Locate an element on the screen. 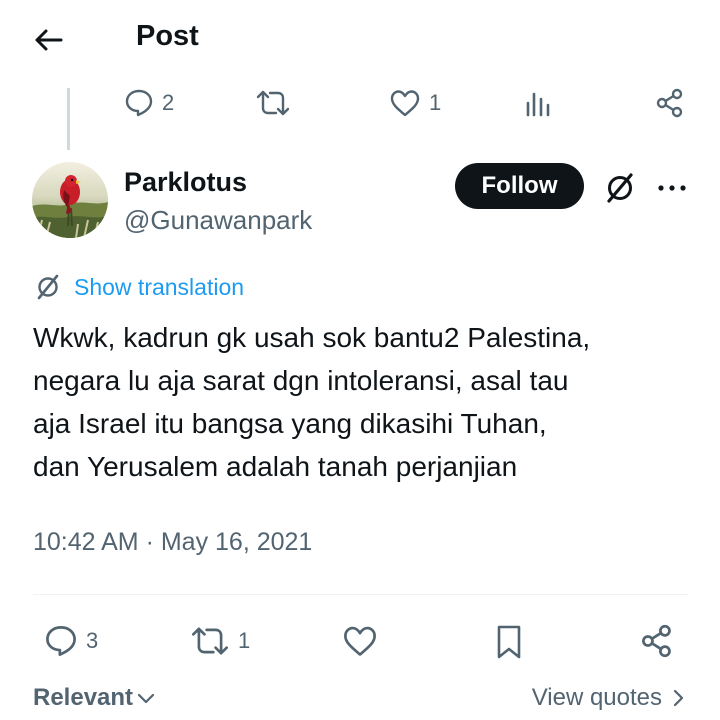  view-quotes-link: View quotes is located at coordinates (608, 698).